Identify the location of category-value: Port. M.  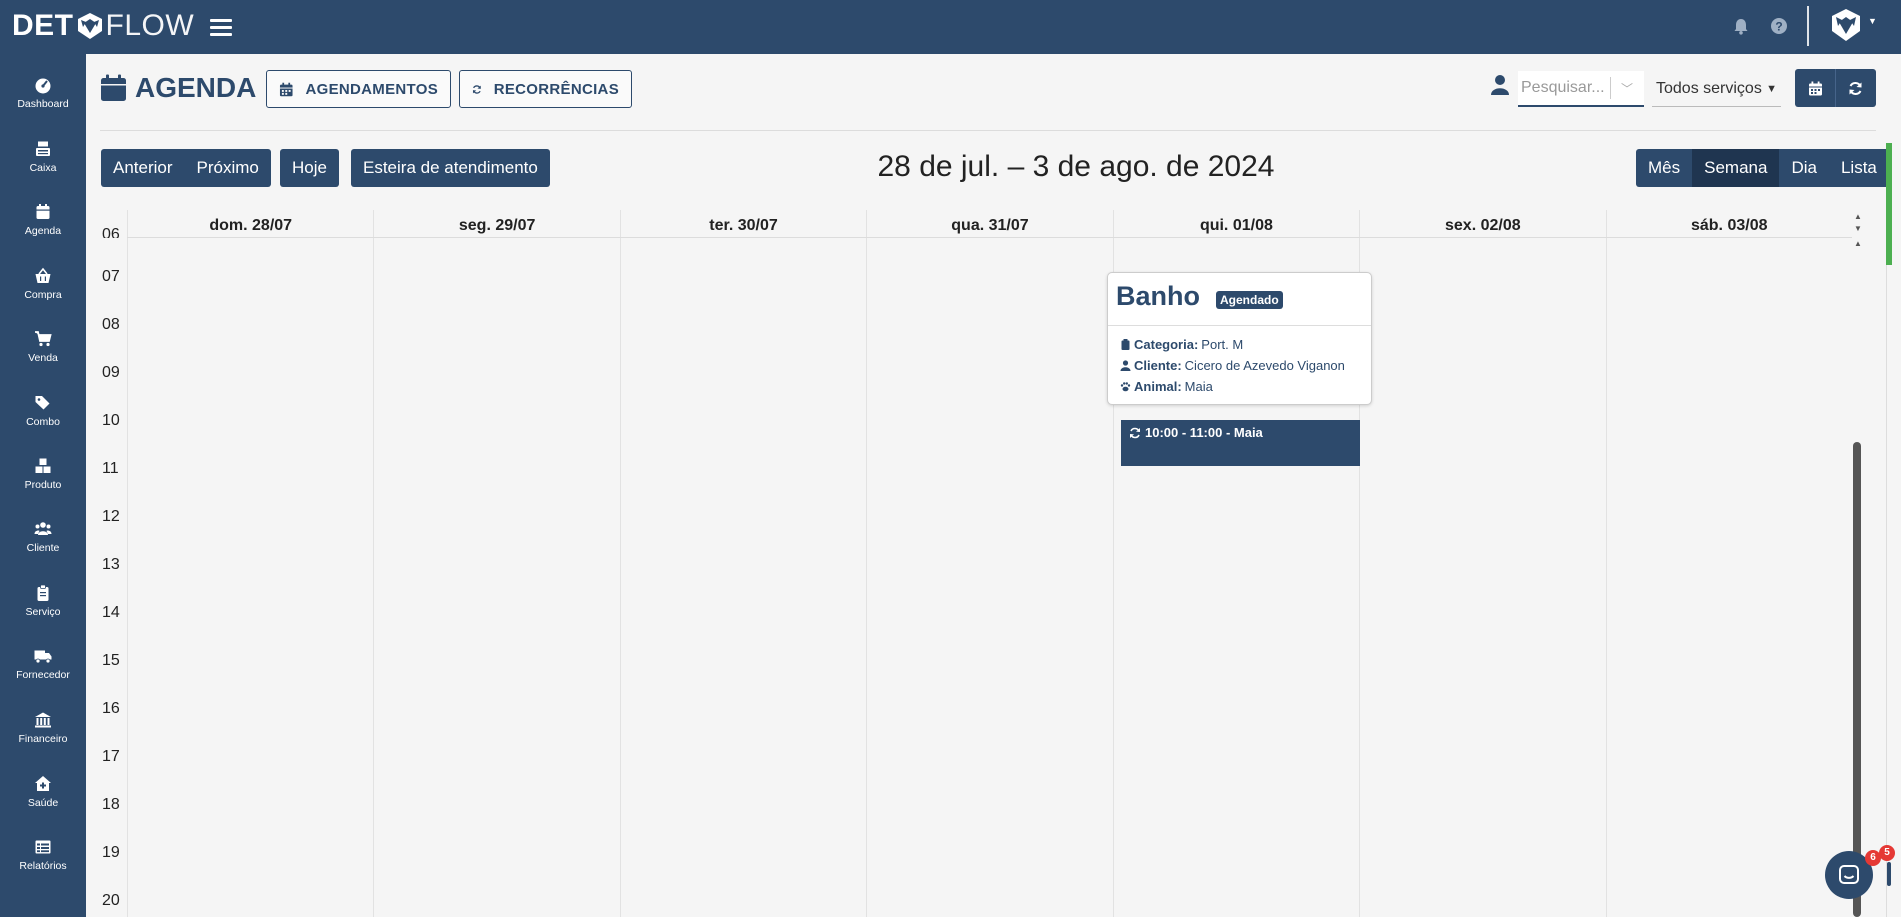
(1222, 344).